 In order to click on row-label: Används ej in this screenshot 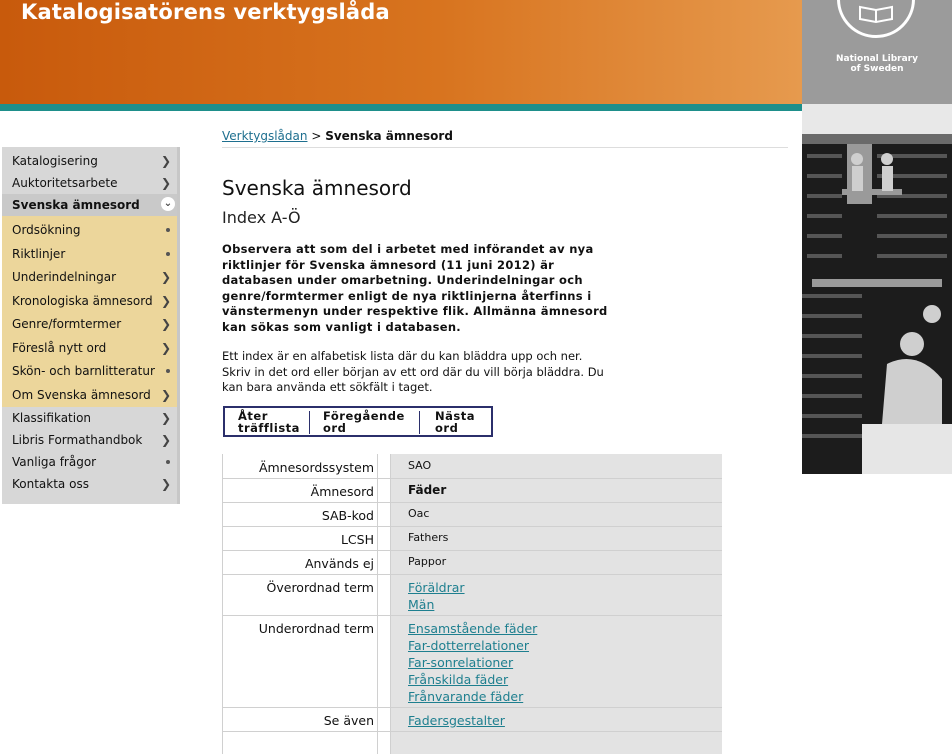, I will do `click(339, 563)`.